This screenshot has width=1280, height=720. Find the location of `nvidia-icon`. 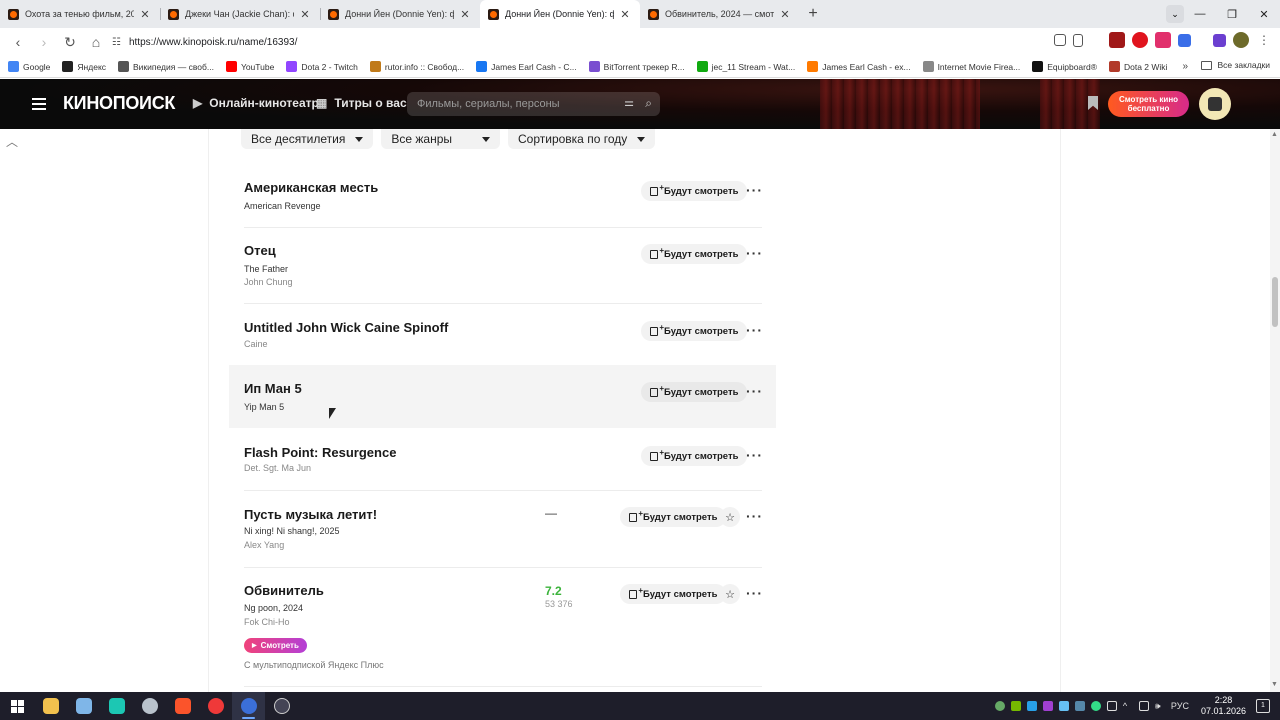

nvidia-icon is located at coordinates (1015, 706).